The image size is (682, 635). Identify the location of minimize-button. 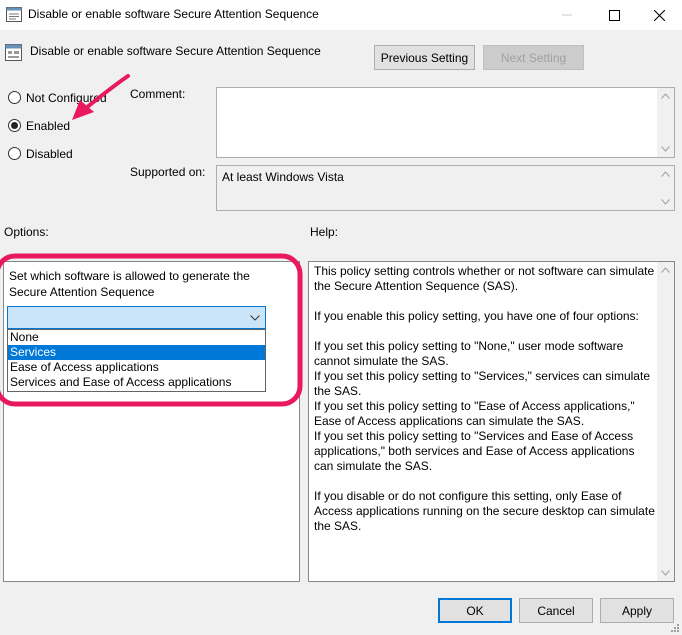
(567, 15).